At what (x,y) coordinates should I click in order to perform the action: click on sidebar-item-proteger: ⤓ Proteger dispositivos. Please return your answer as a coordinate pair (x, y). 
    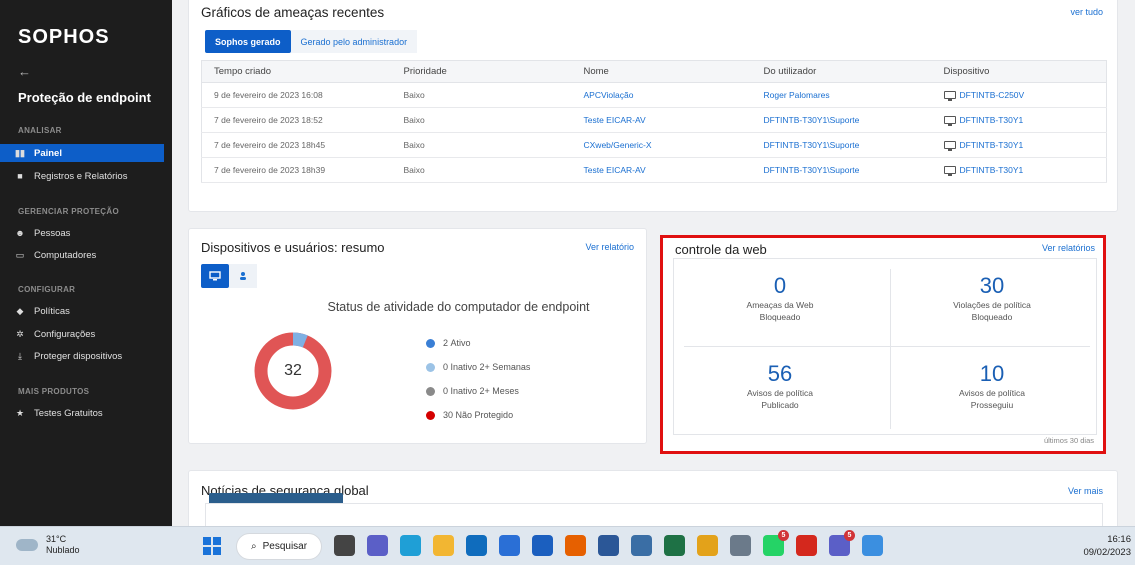
    Looking at the image, I should click on (82, 356).